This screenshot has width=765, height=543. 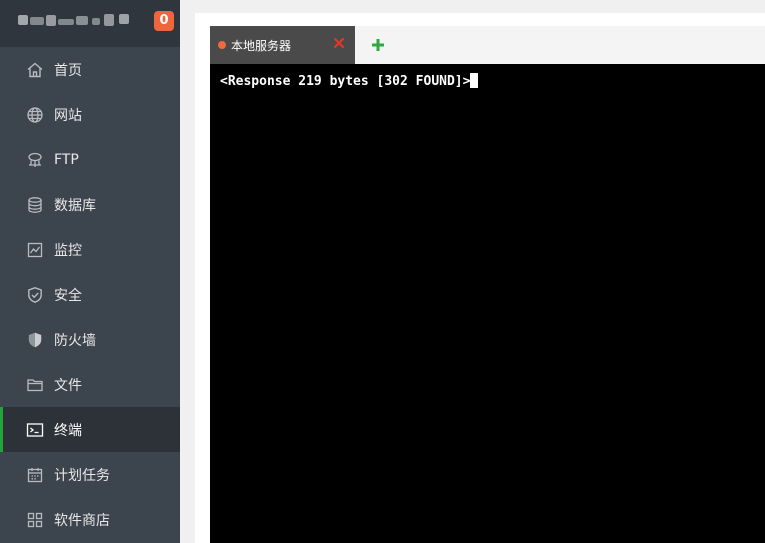 I want to click on notification-badge: 0, so click(x=164, y=21).